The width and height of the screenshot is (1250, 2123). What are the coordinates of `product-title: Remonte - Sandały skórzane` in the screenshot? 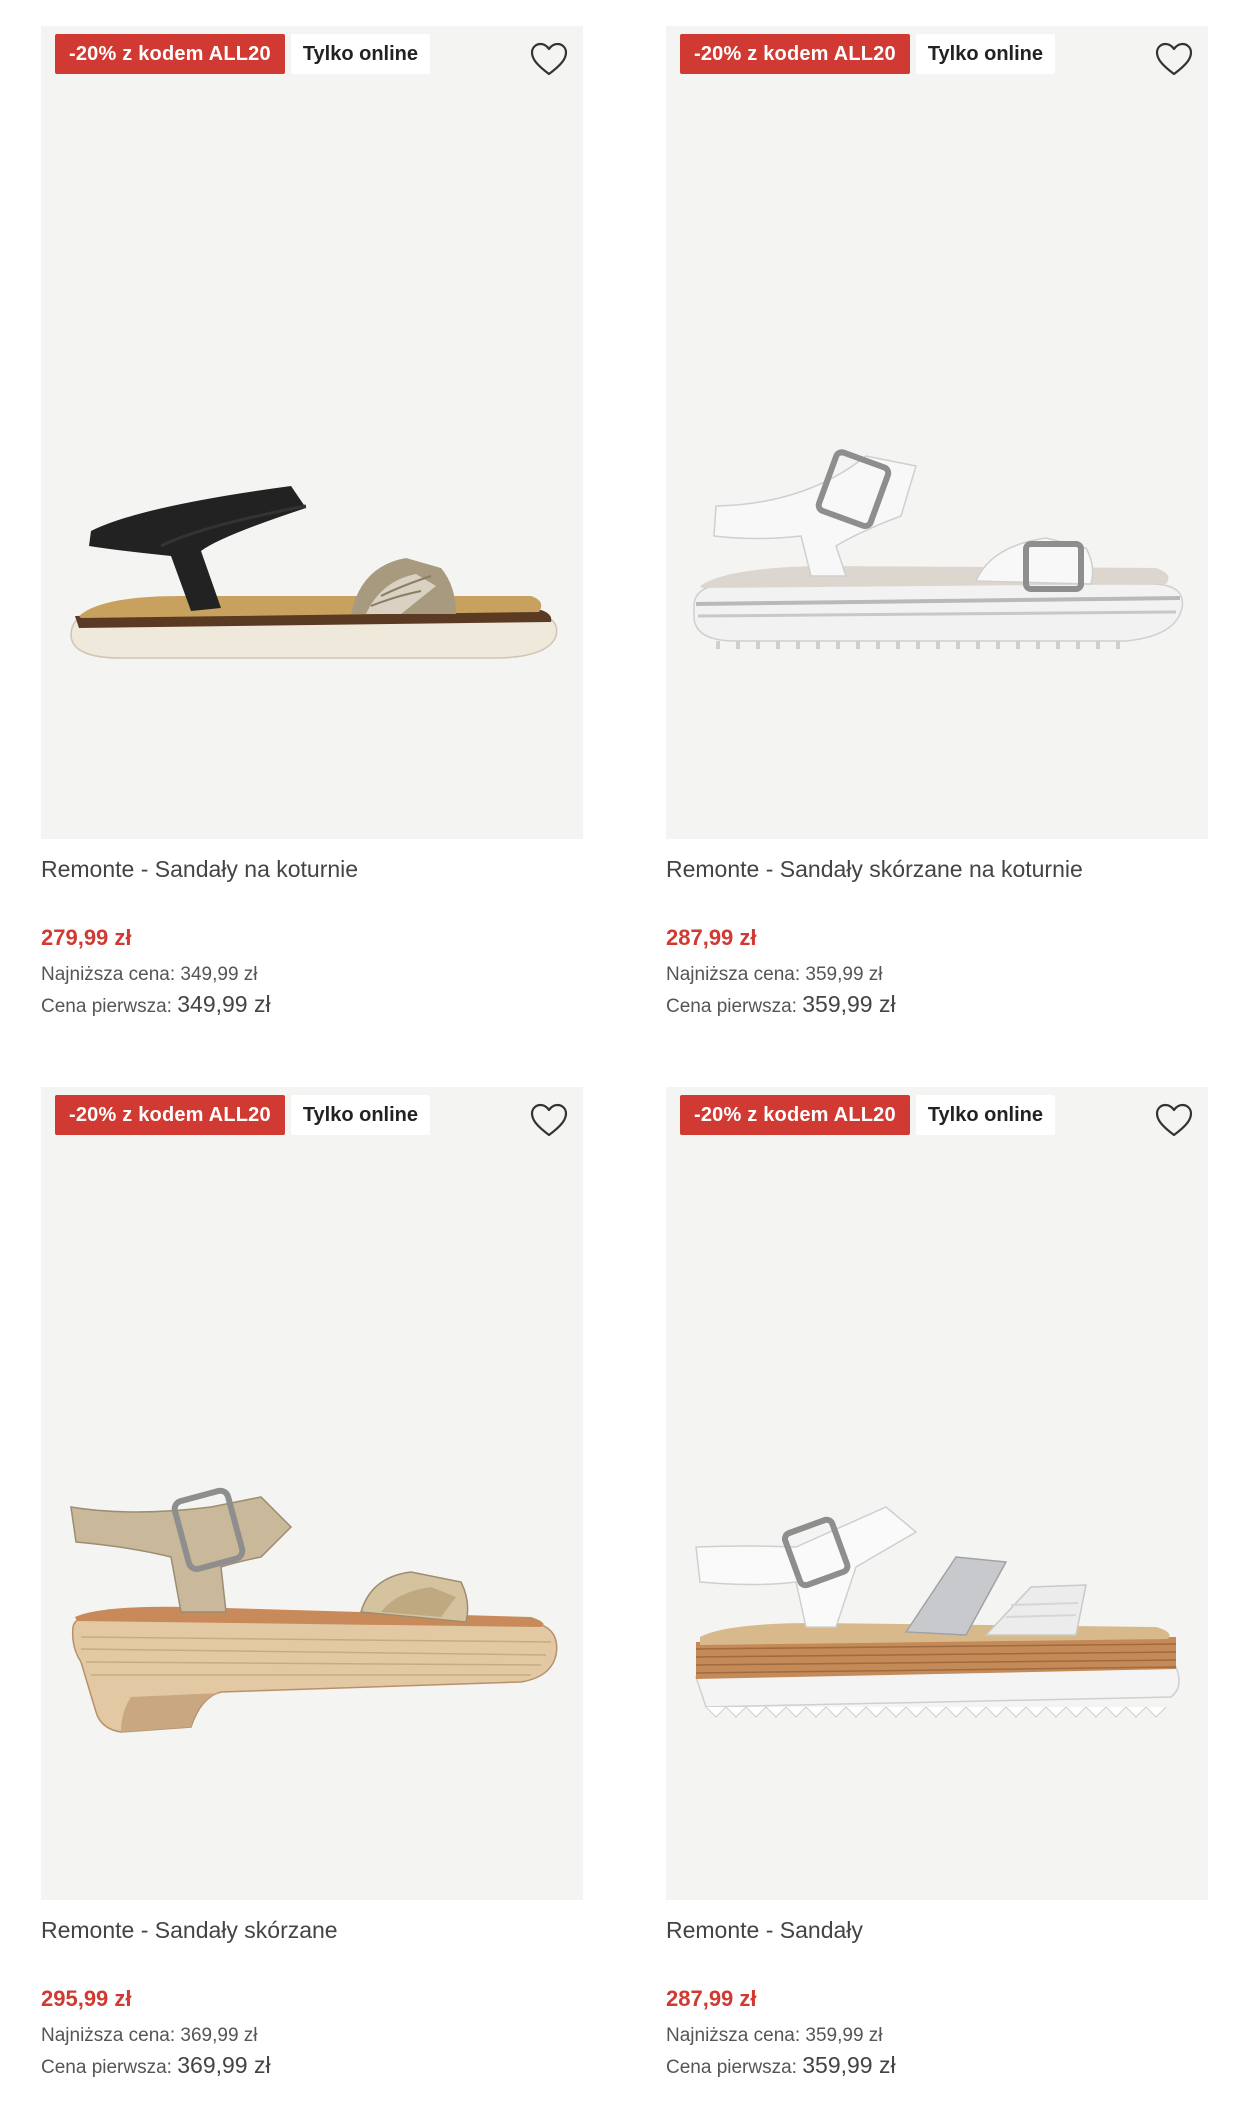 It's located at (312, 1930).